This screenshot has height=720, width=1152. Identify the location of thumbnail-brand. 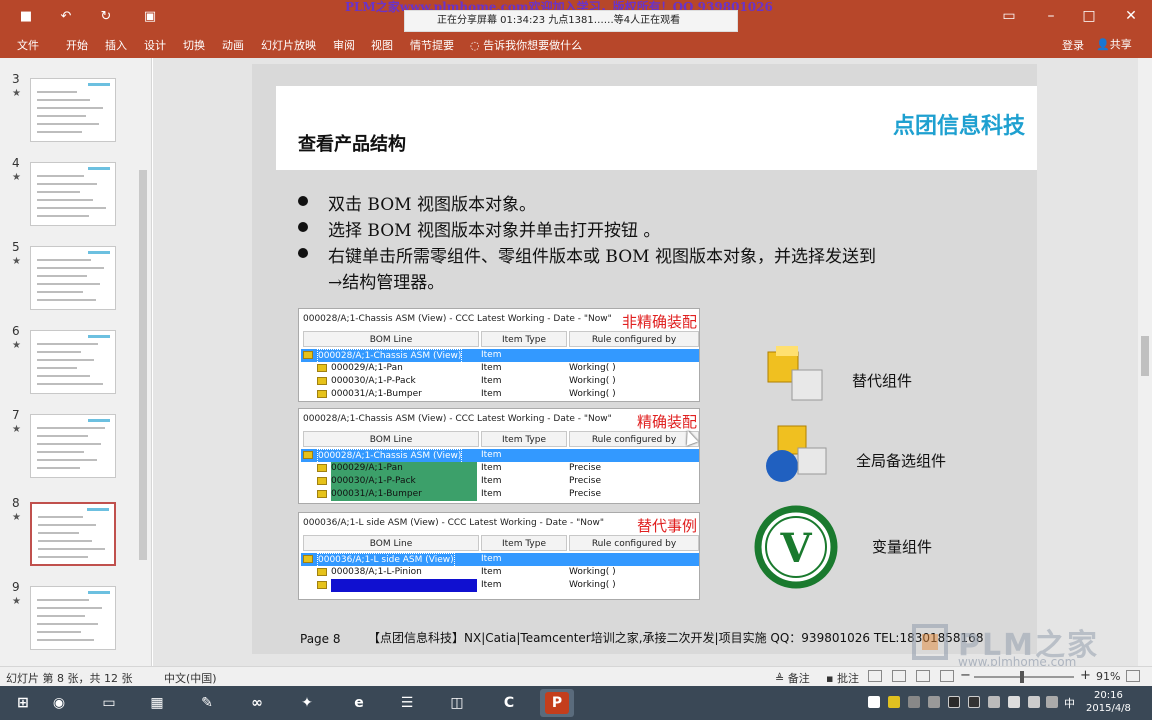
(98, 509).